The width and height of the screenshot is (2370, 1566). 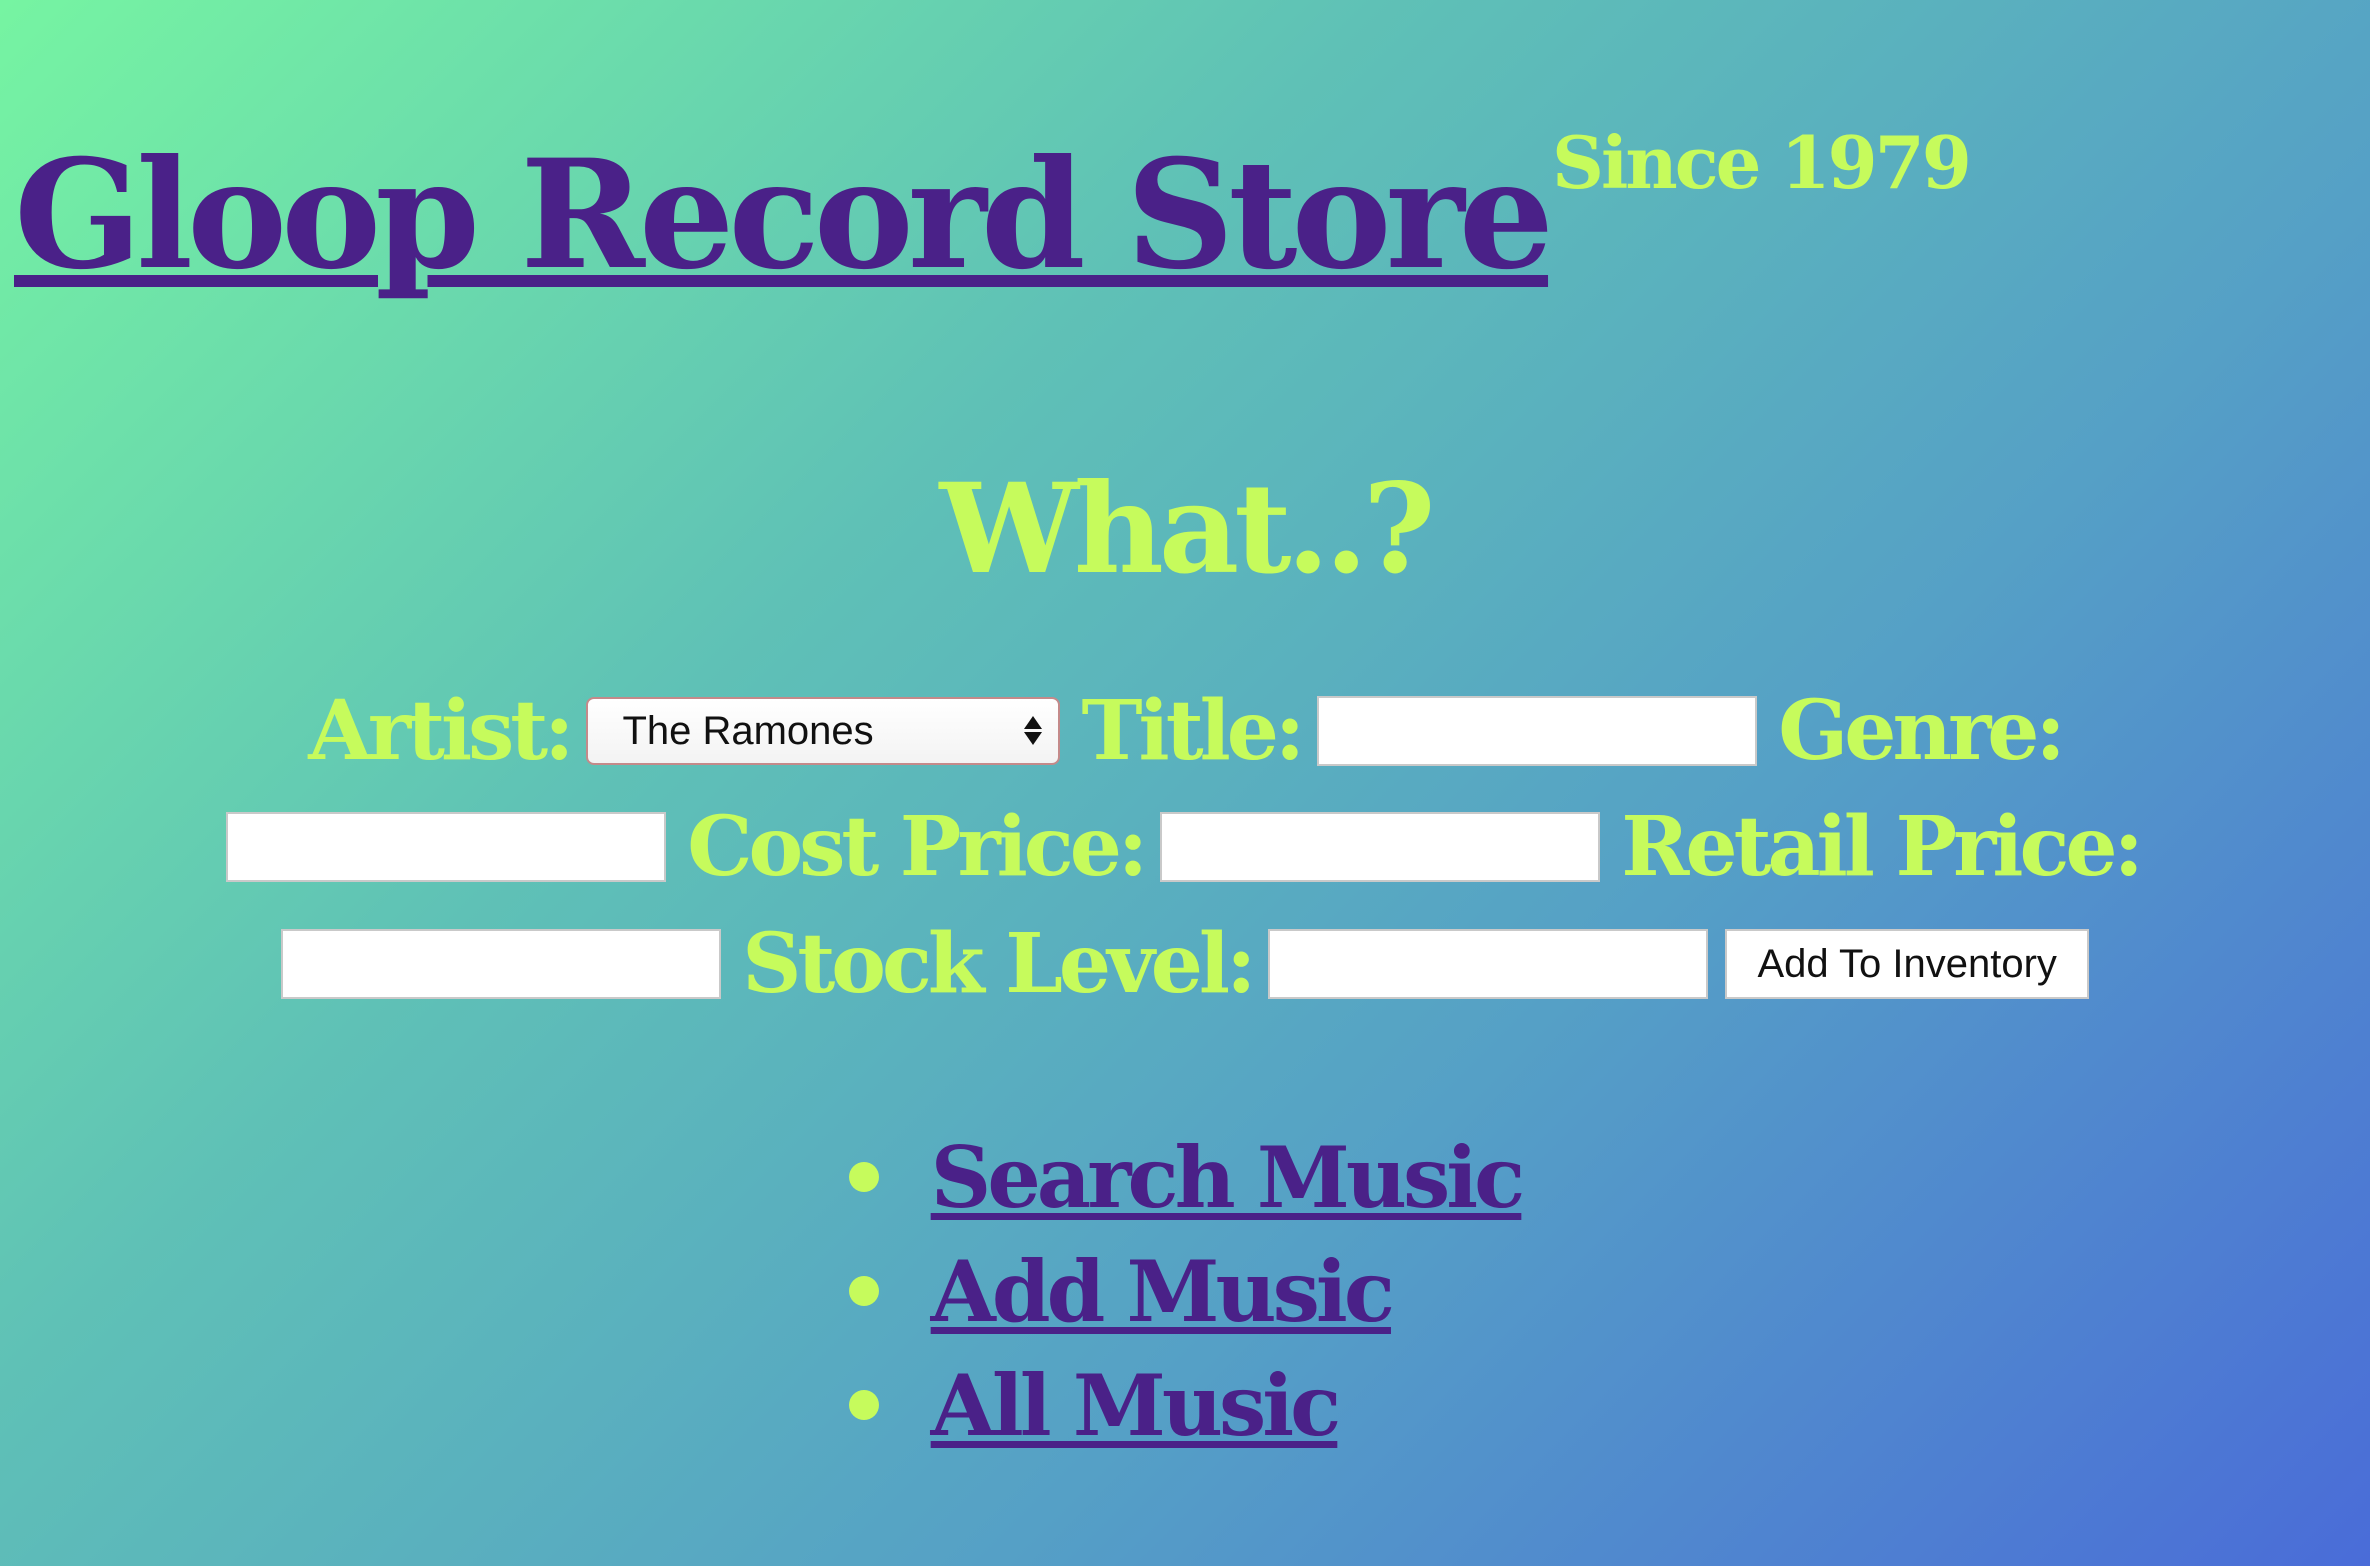 What do you see at coordinates (1762, 162) in the screenshot?
I see `since-tagline: Since 1979` at bounding box center [1762, 162].